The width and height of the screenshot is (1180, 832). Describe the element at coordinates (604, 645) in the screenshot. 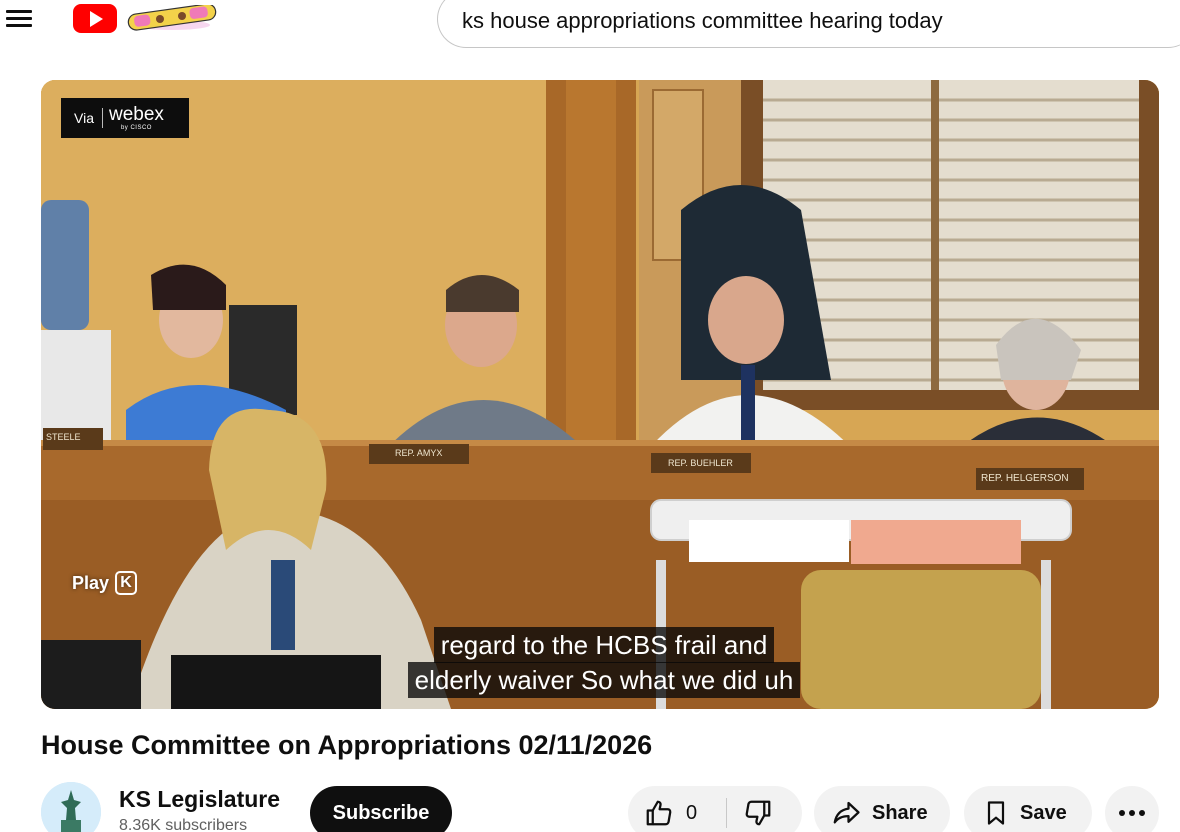

I see `caption-line-1: regard to the HCBS frail and` at that location.